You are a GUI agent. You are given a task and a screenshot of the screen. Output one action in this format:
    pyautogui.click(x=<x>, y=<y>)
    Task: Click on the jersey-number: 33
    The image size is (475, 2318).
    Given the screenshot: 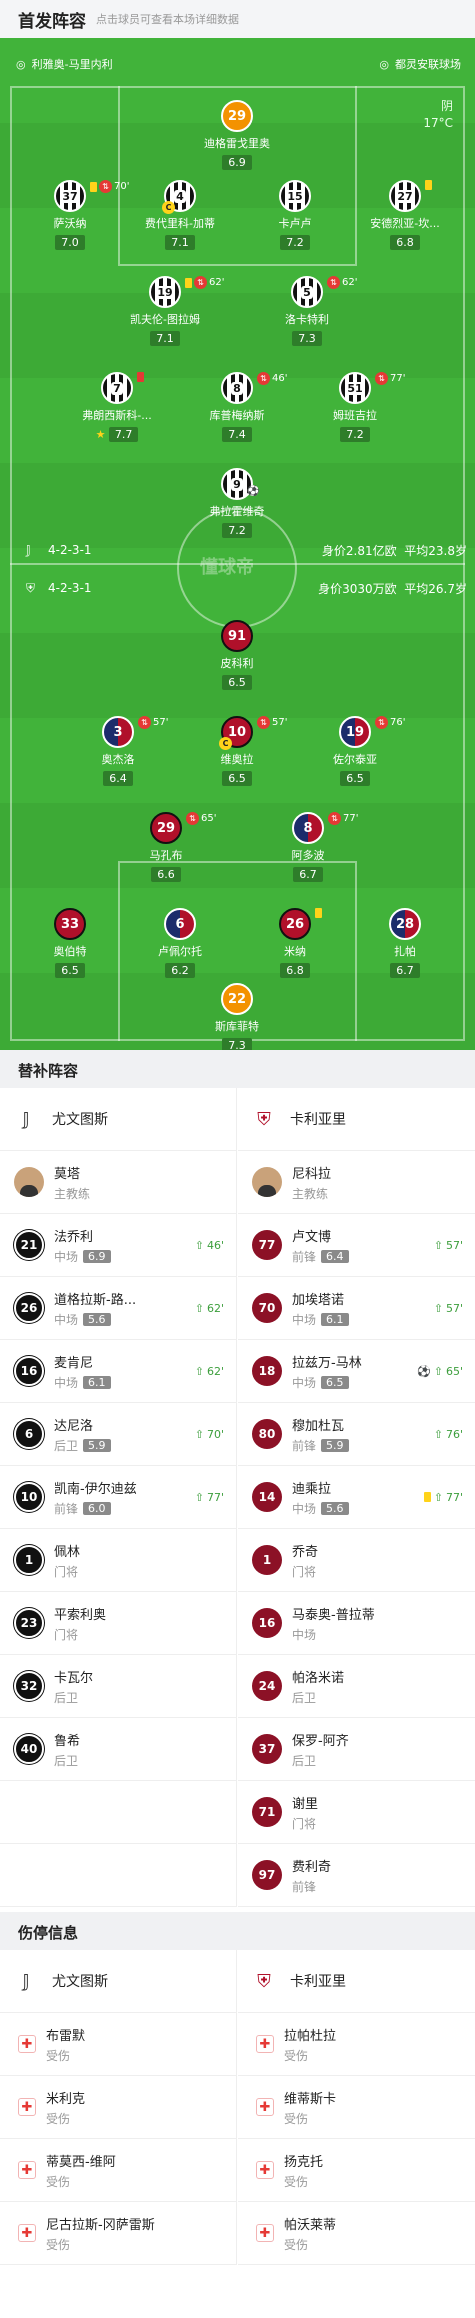 What is the action you would take?
    pyautogui.click(x=70, y=924)
    